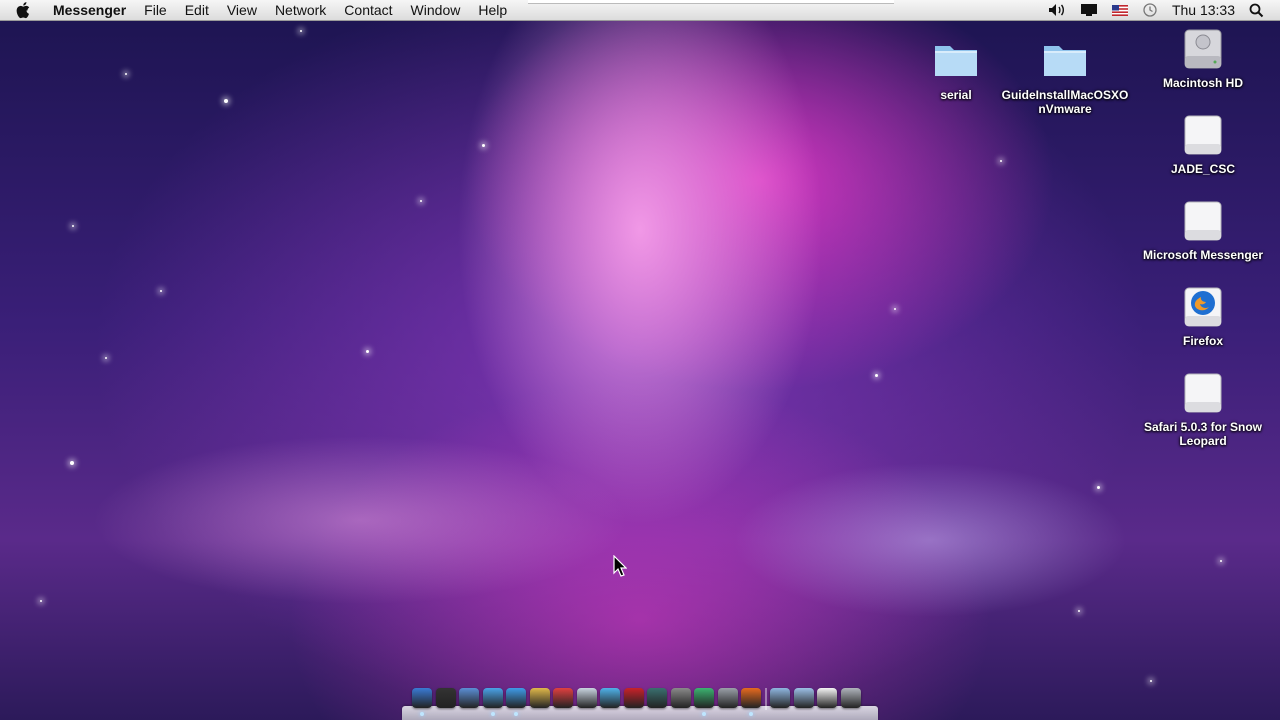 This screenshot has height=720, width=1280. Describe the element at coordinates (436, 10) in the screenshot. I see `menu-window: Window` at that location.